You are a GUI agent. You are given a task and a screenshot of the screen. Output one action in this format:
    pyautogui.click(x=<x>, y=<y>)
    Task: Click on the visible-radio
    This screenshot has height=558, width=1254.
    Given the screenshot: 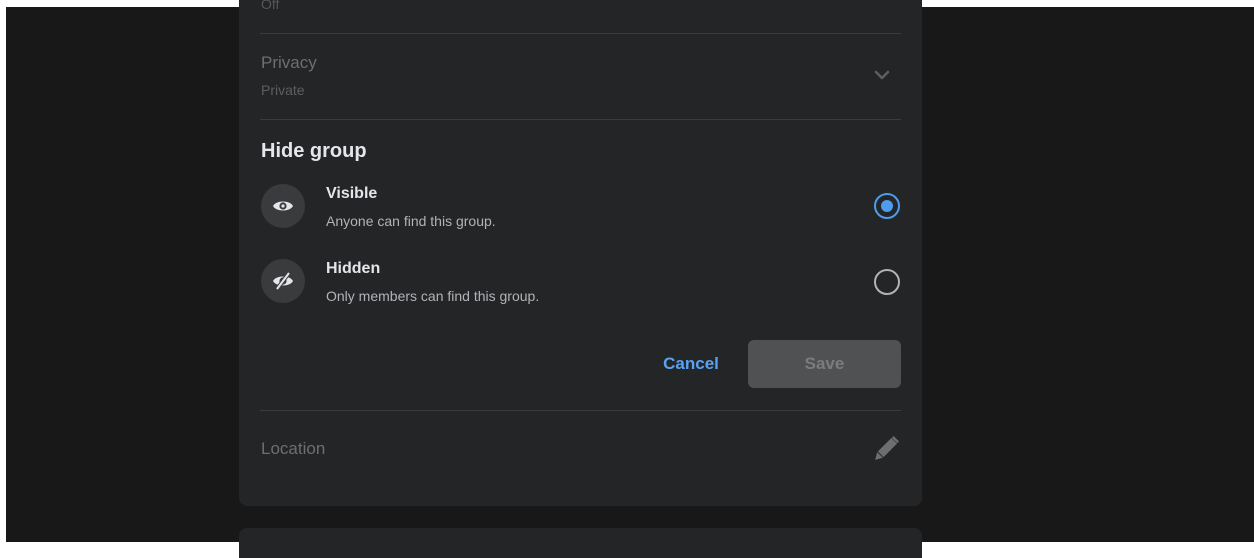 What is the action you would take?
    pyautogui.click(x=887, y=206)
    